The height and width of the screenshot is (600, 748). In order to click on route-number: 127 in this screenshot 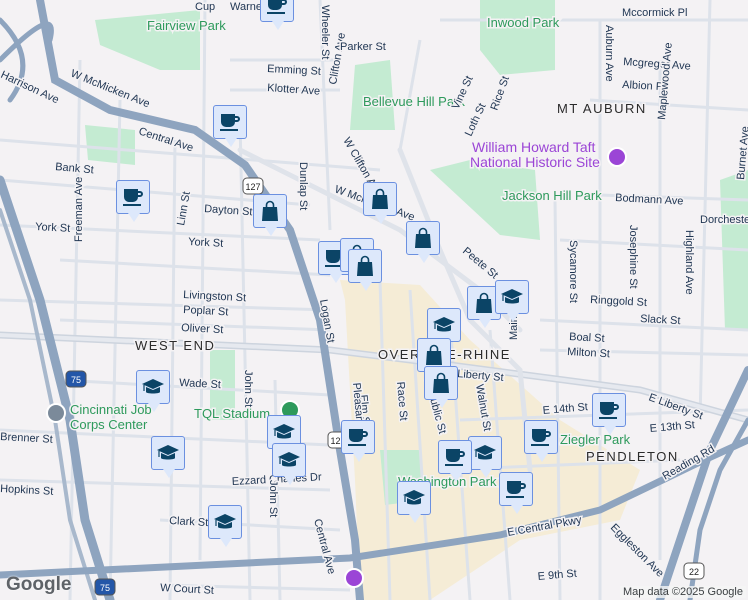, I will do `click(252, 187)`.